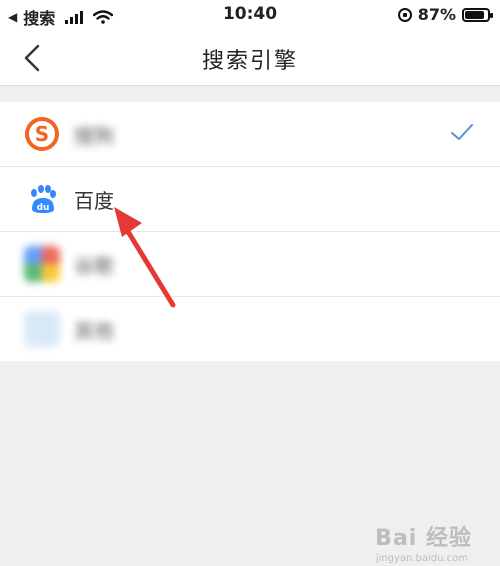  I want to click on engine-item-baidu: du 百度, so click(250, 199).